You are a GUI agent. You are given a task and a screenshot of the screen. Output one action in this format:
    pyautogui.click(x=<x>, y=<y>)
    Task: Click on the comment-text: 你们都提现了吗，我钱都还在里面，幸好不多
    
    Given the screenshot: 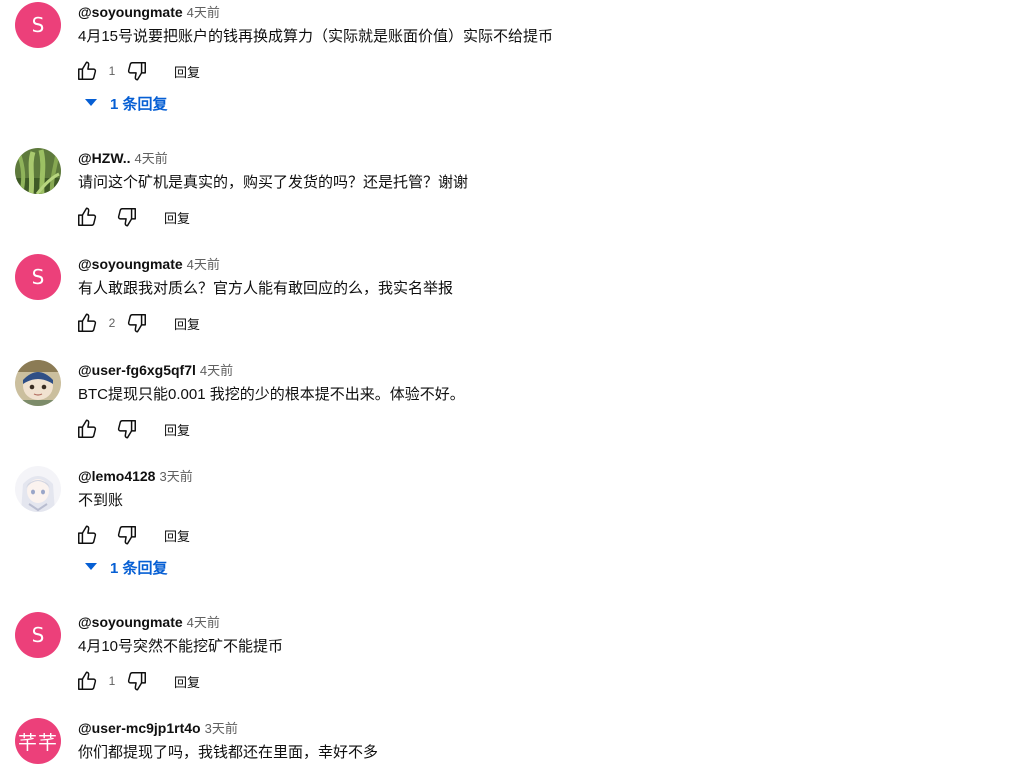 What is the action you would take?
    pyautogui.click(x=228, y=752)
    